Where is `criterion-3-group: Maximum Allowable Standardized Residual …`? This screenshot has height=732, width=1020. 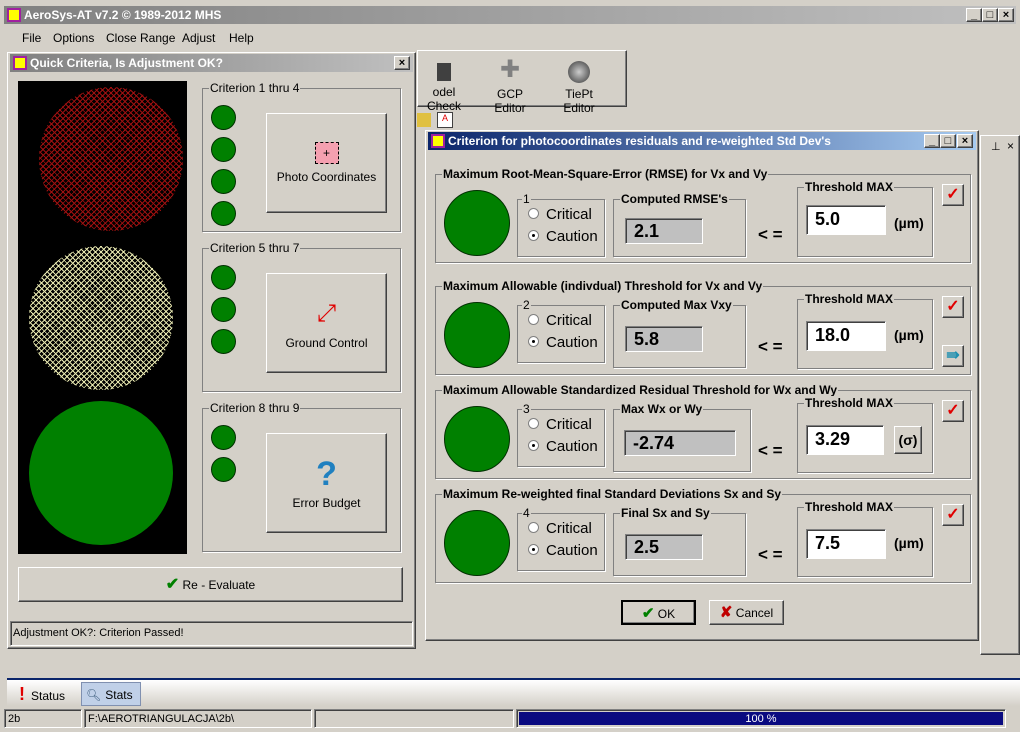
criterion-3-group: Maximum Allowable Standardized Residual … is located at coordinates (703, 431).